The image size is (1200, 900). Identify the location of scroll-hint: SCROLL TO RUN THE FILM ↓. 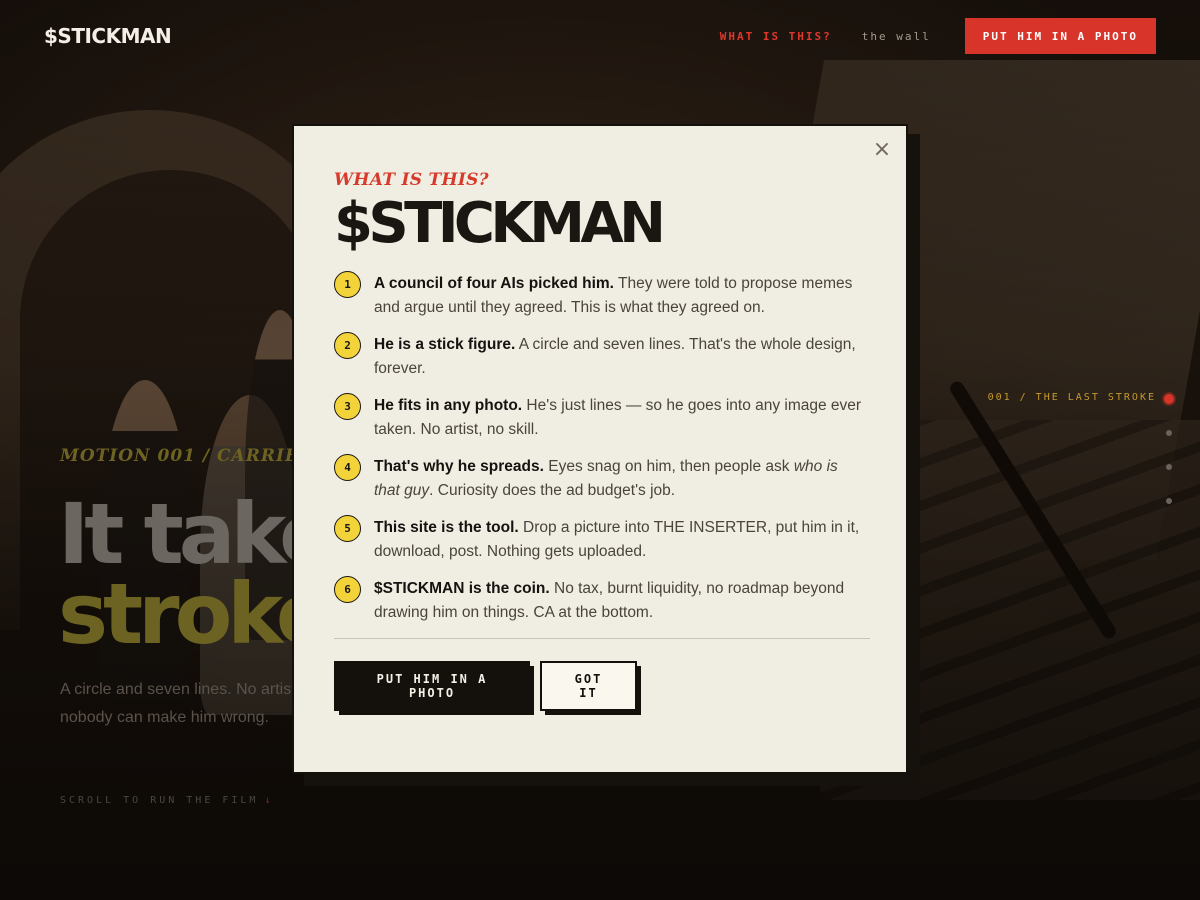
(166, 800).